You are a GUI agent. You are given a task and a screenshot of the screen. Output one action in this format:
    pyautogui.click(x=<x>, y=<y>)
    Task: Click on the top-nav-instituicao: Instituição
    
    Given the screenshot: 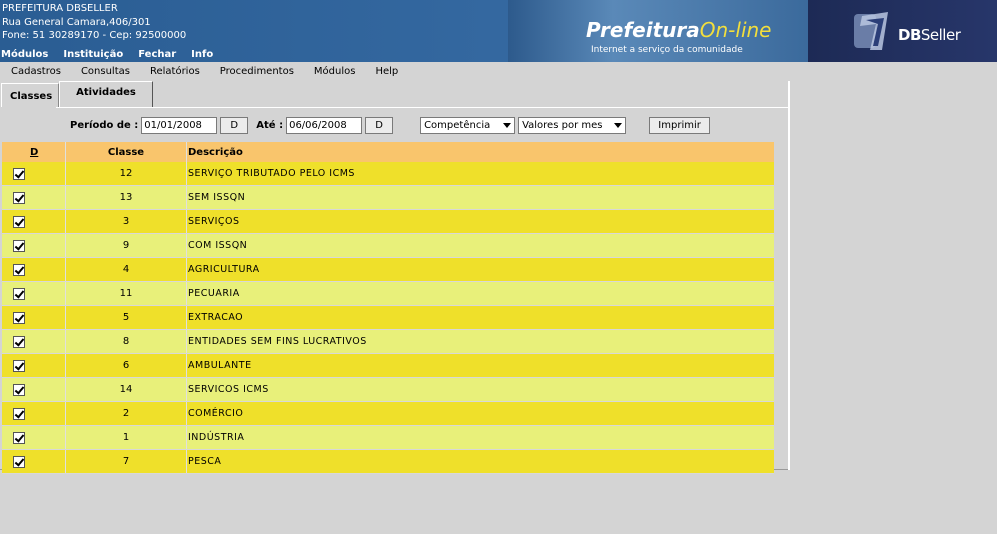 What is the action you would take?
    pyautogui.click(x=92, y=54)
    